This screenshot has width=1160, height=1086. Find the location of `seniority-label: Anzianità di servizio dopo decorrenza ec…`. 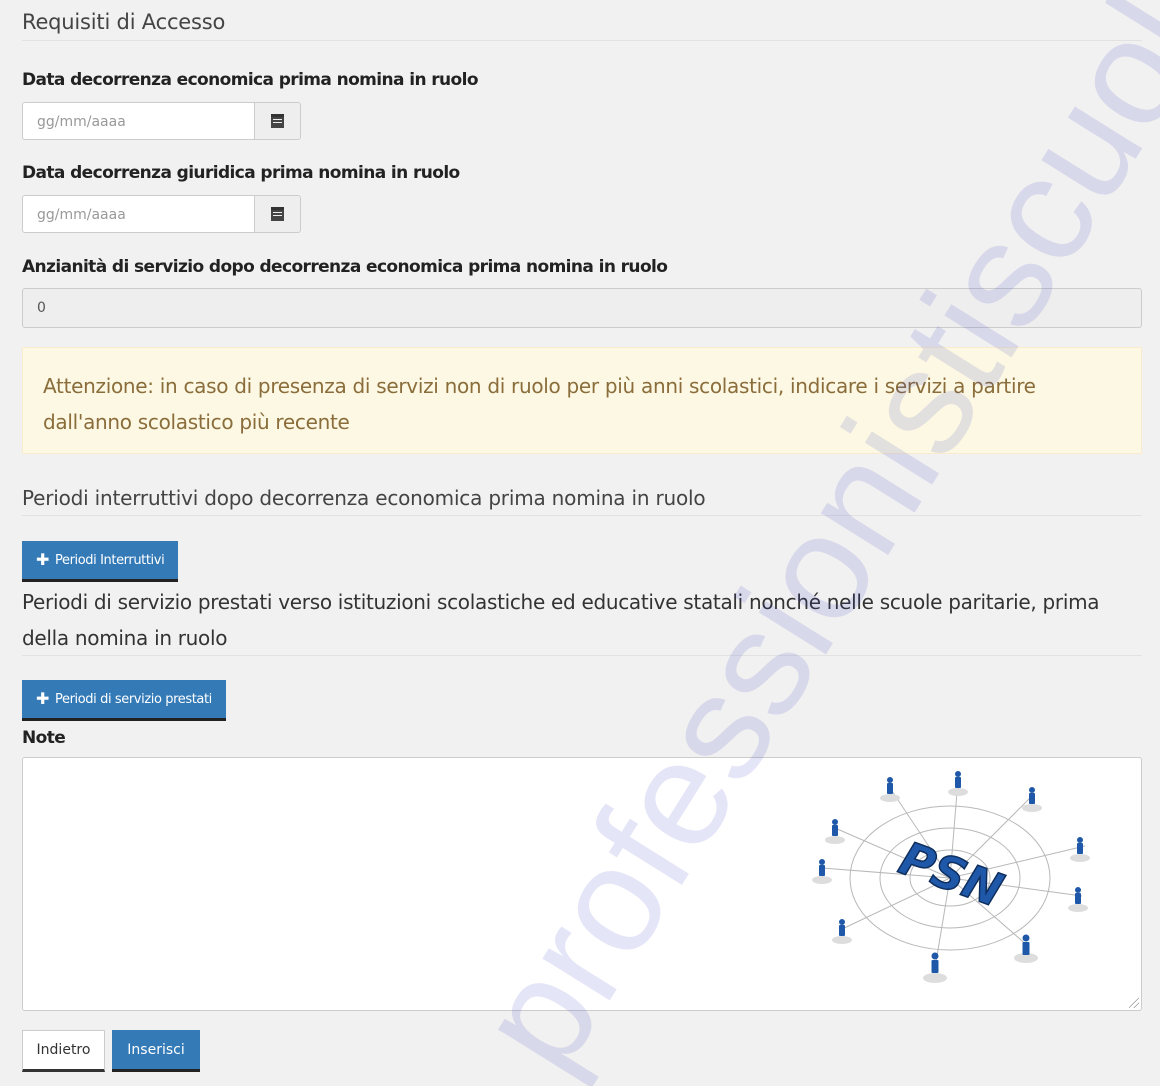

seniority-label: Anzianità di servizio dopo decorrenza ec… is located at coordinates (345, 267).